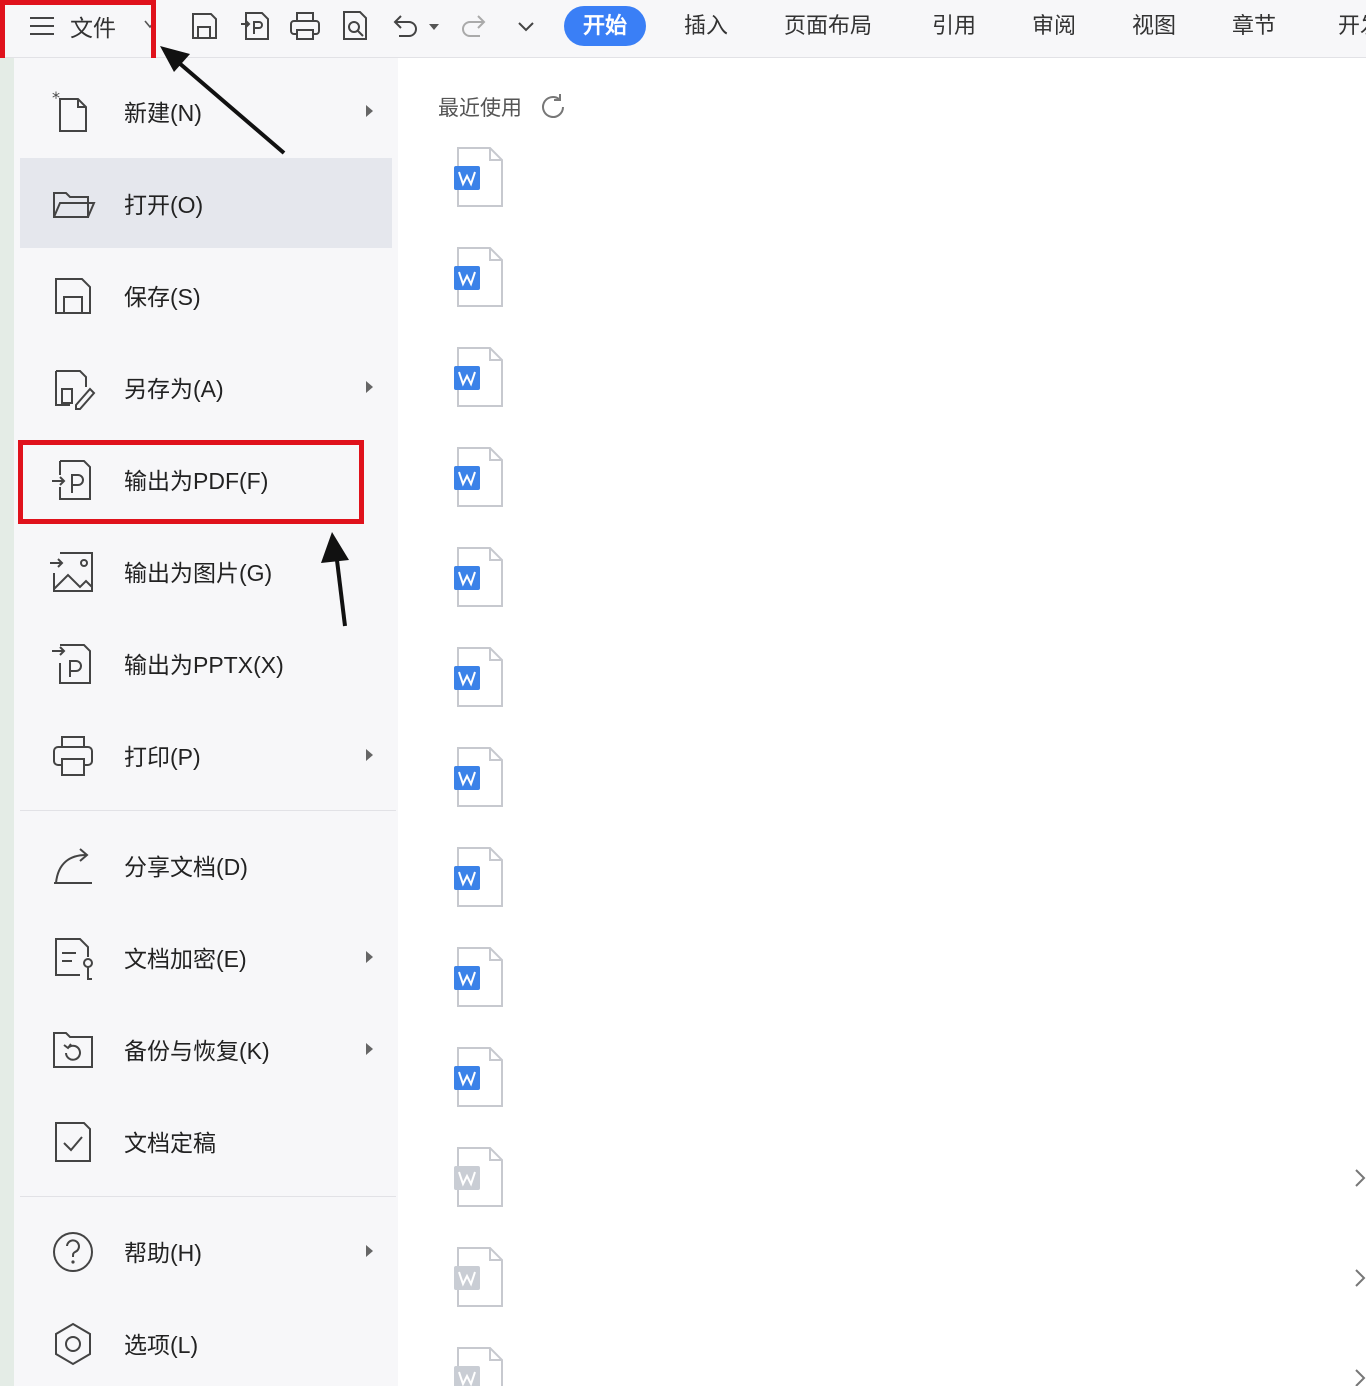 This screenshot has width=1366, height=1386. What do you see at coordinates (186, 867) in the screenshot?
I see `menu-item-label: 分享文档(D)` at bounding box center [186, 867].